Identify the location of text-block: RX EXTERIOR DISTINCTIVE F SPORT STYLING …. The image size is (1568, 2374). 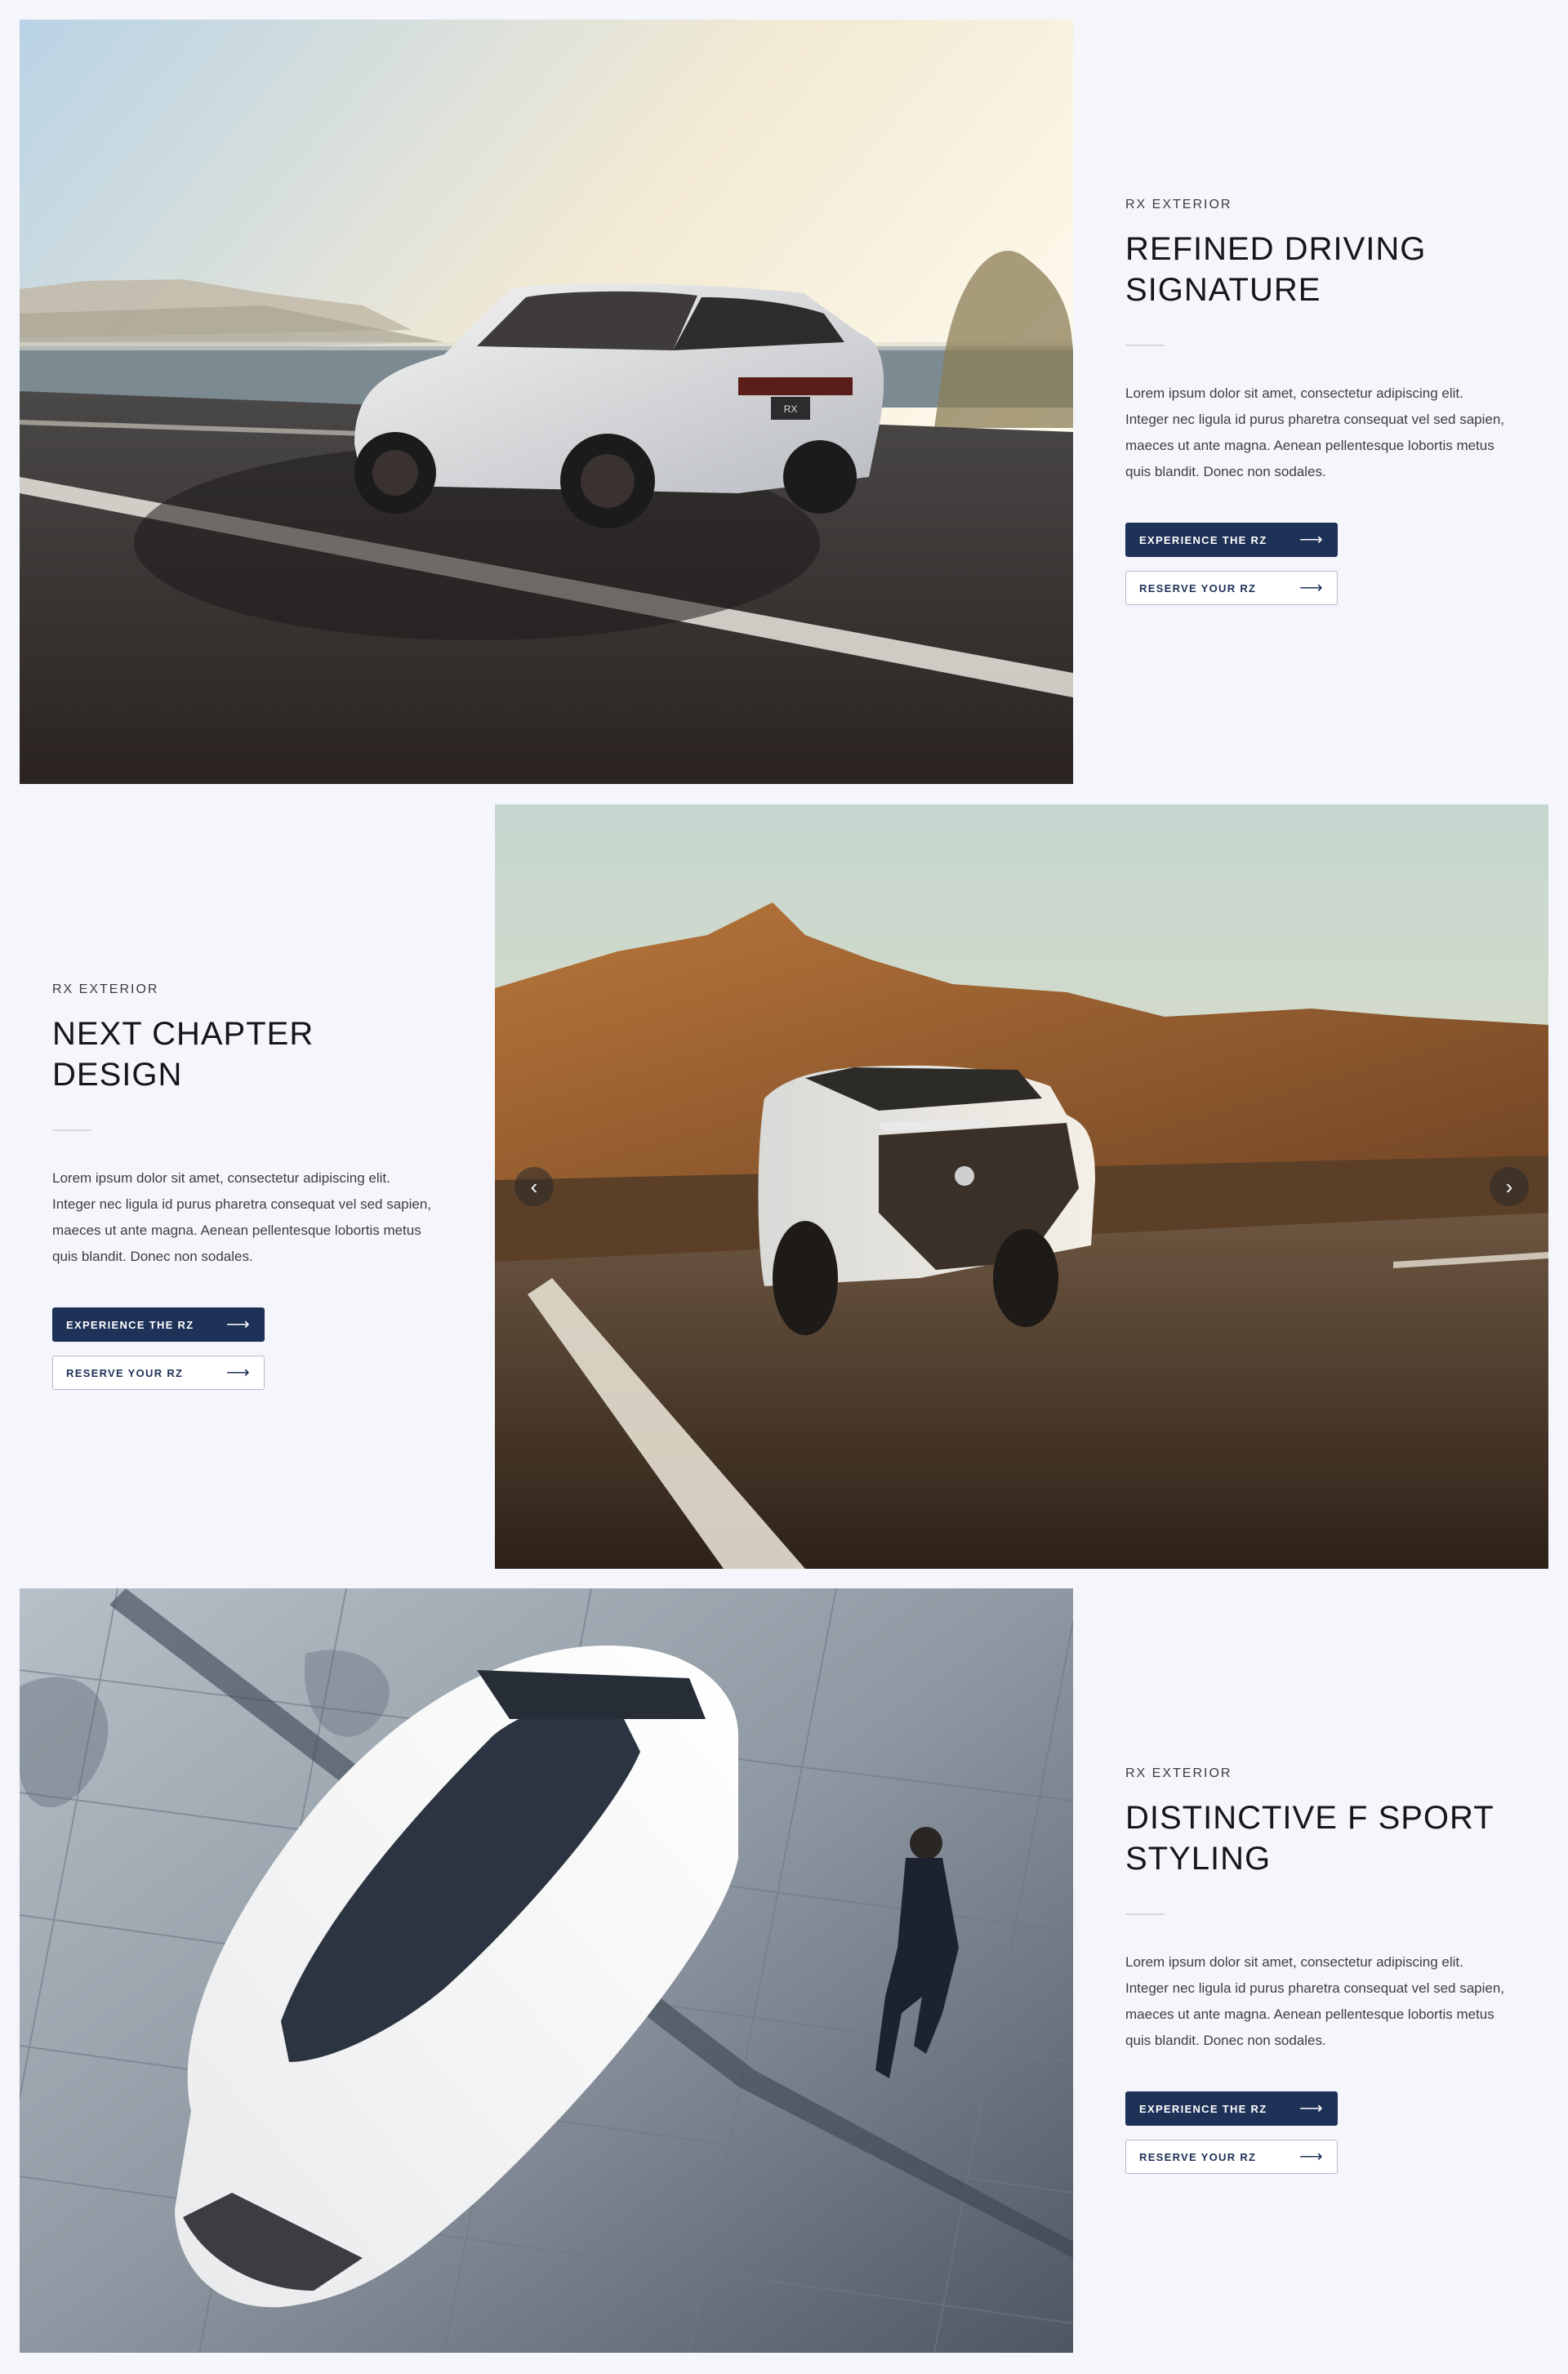
(1321, 1970).